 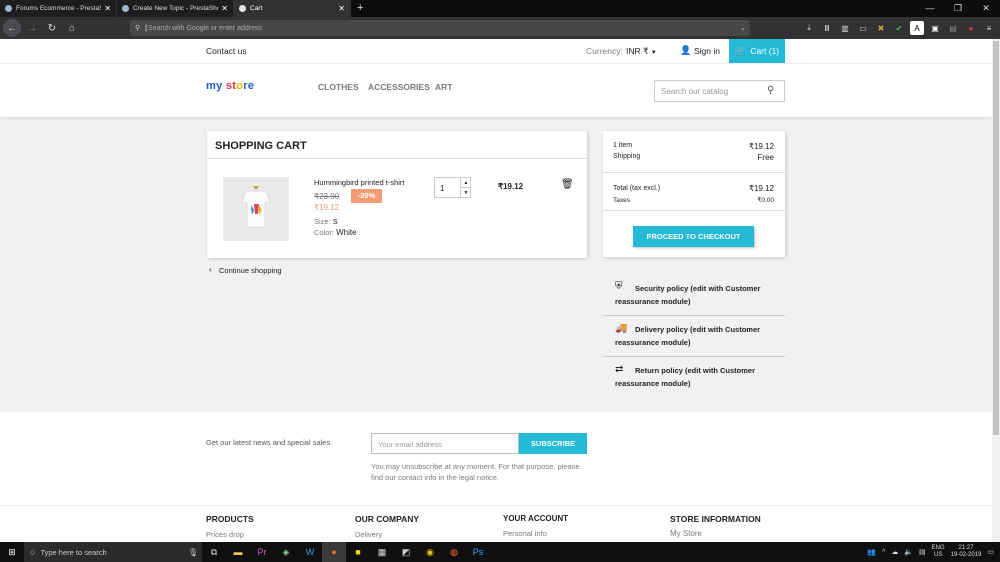 I want to click on task-view-icon: ⧉, so click(x=214, y=552).